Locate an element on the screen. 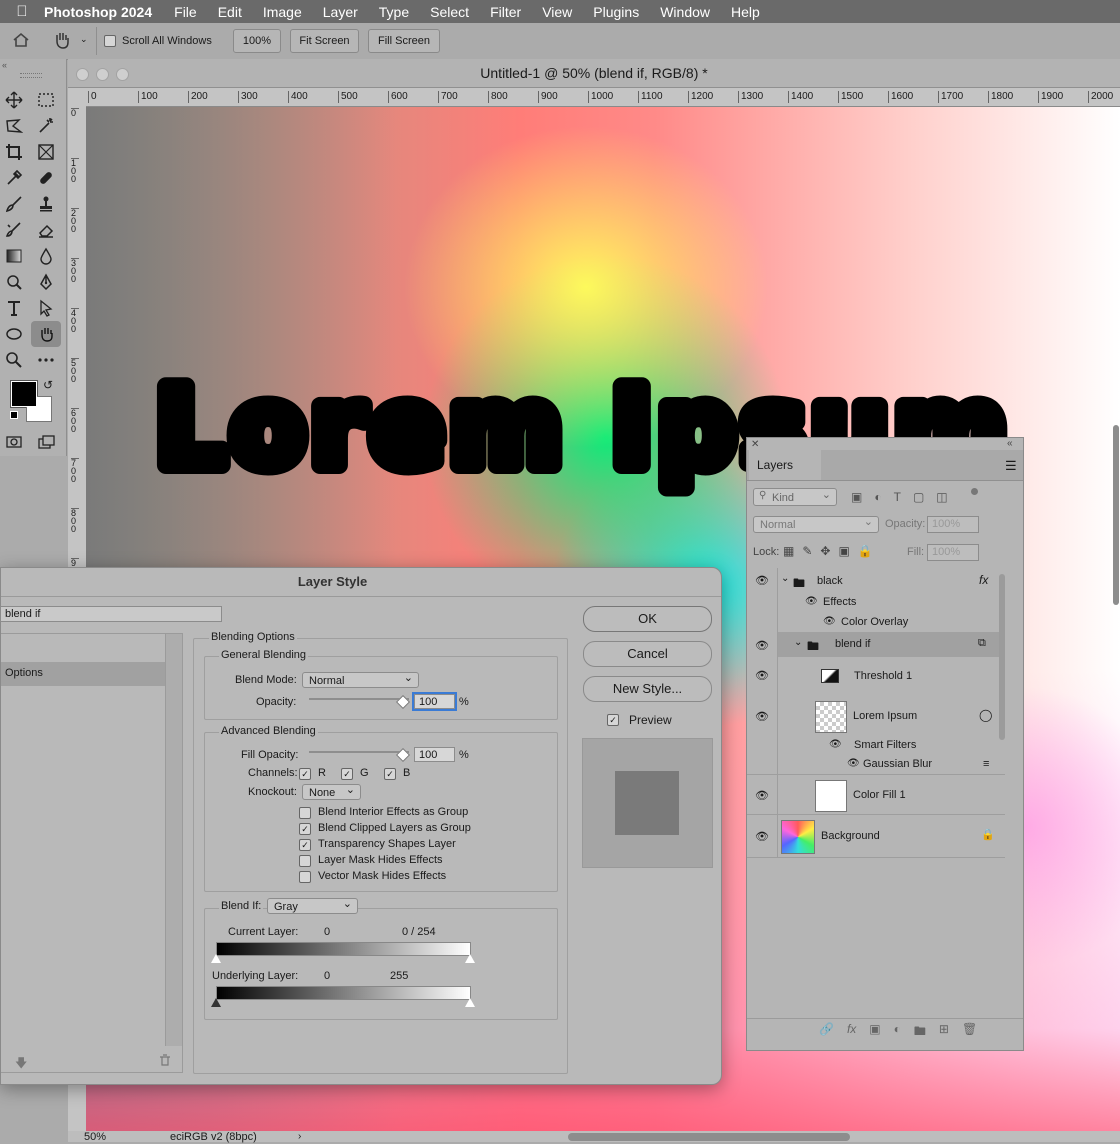  blend-if-select: Gray is located at coordinates (312, 905).